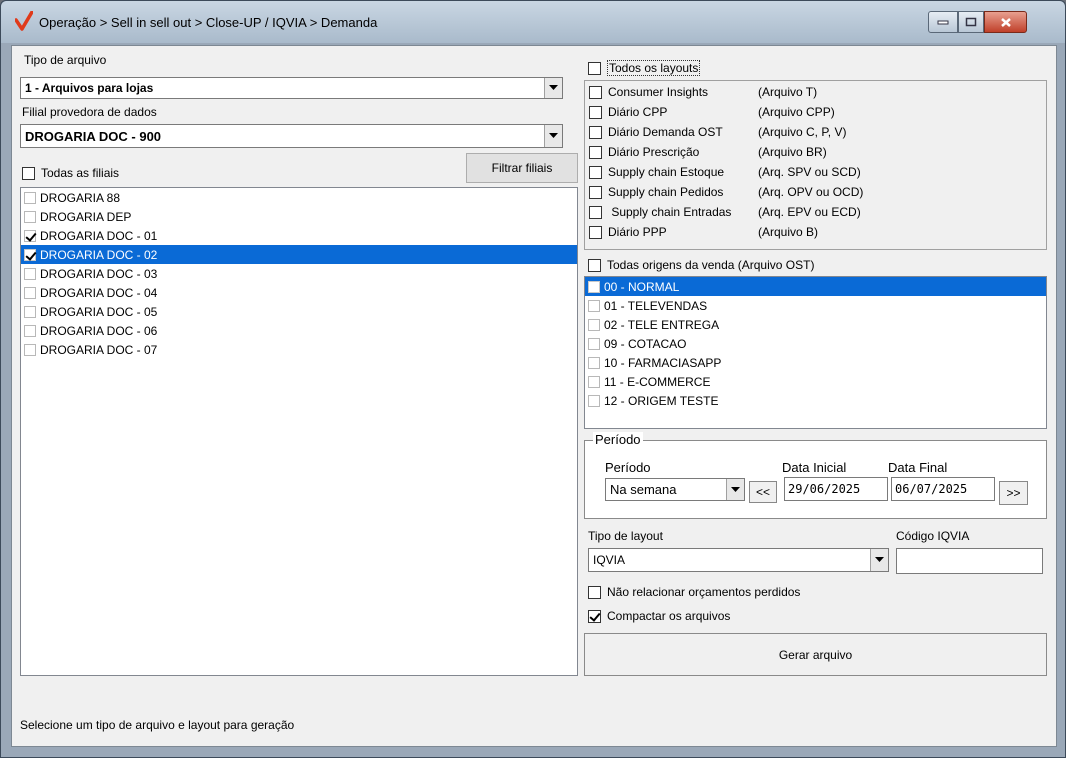  What do you see at coordinates (726, 192) in the screenshot?
I see `layout-option: Supply chain Pedidos (Arq. OPV ou OCD)` at bounding box center [726, 192].